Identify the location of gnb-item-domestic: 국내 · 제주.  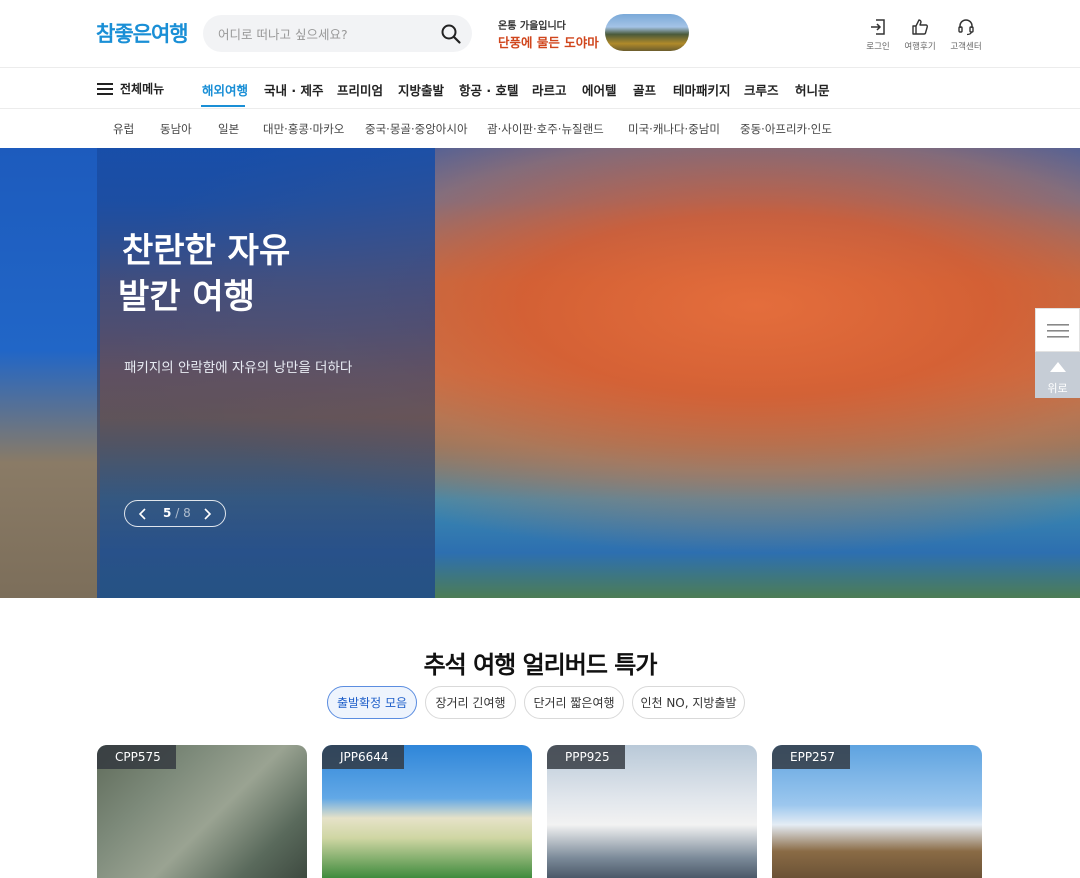
(293, 89).